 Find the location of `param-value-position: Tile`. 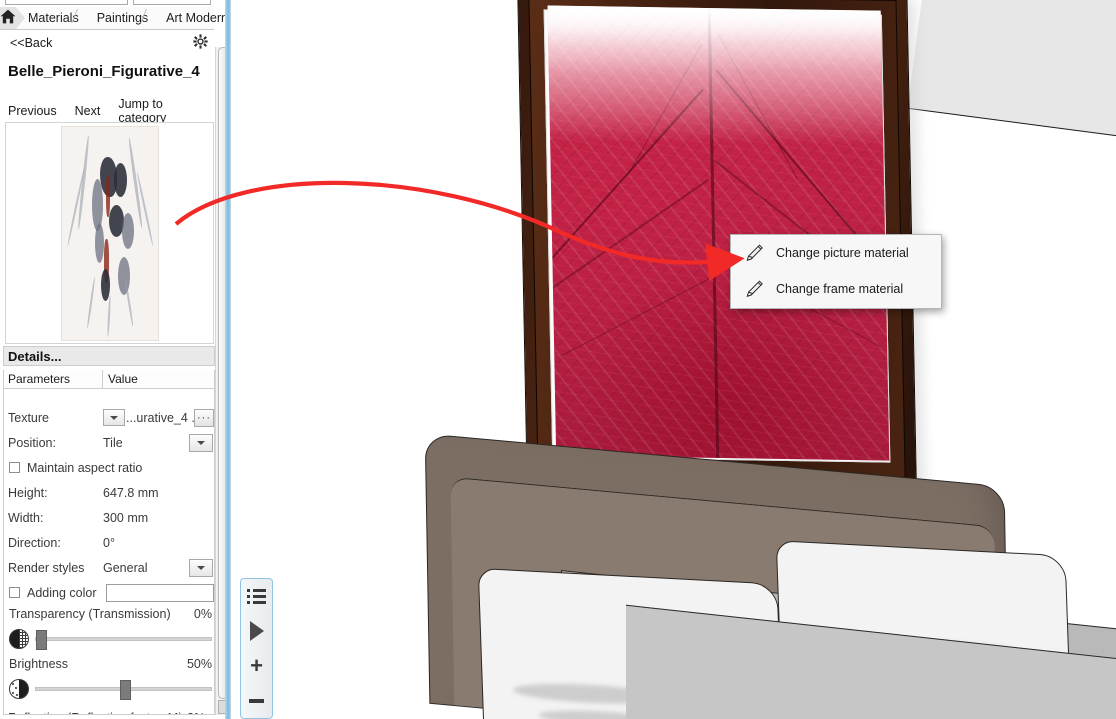

param-value-position: Tile is located at coordinates (113, 442).